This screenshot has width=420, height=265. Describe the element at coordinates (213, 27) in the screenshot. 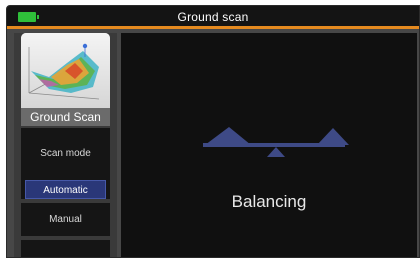

I see `title-accent-line` at that location.